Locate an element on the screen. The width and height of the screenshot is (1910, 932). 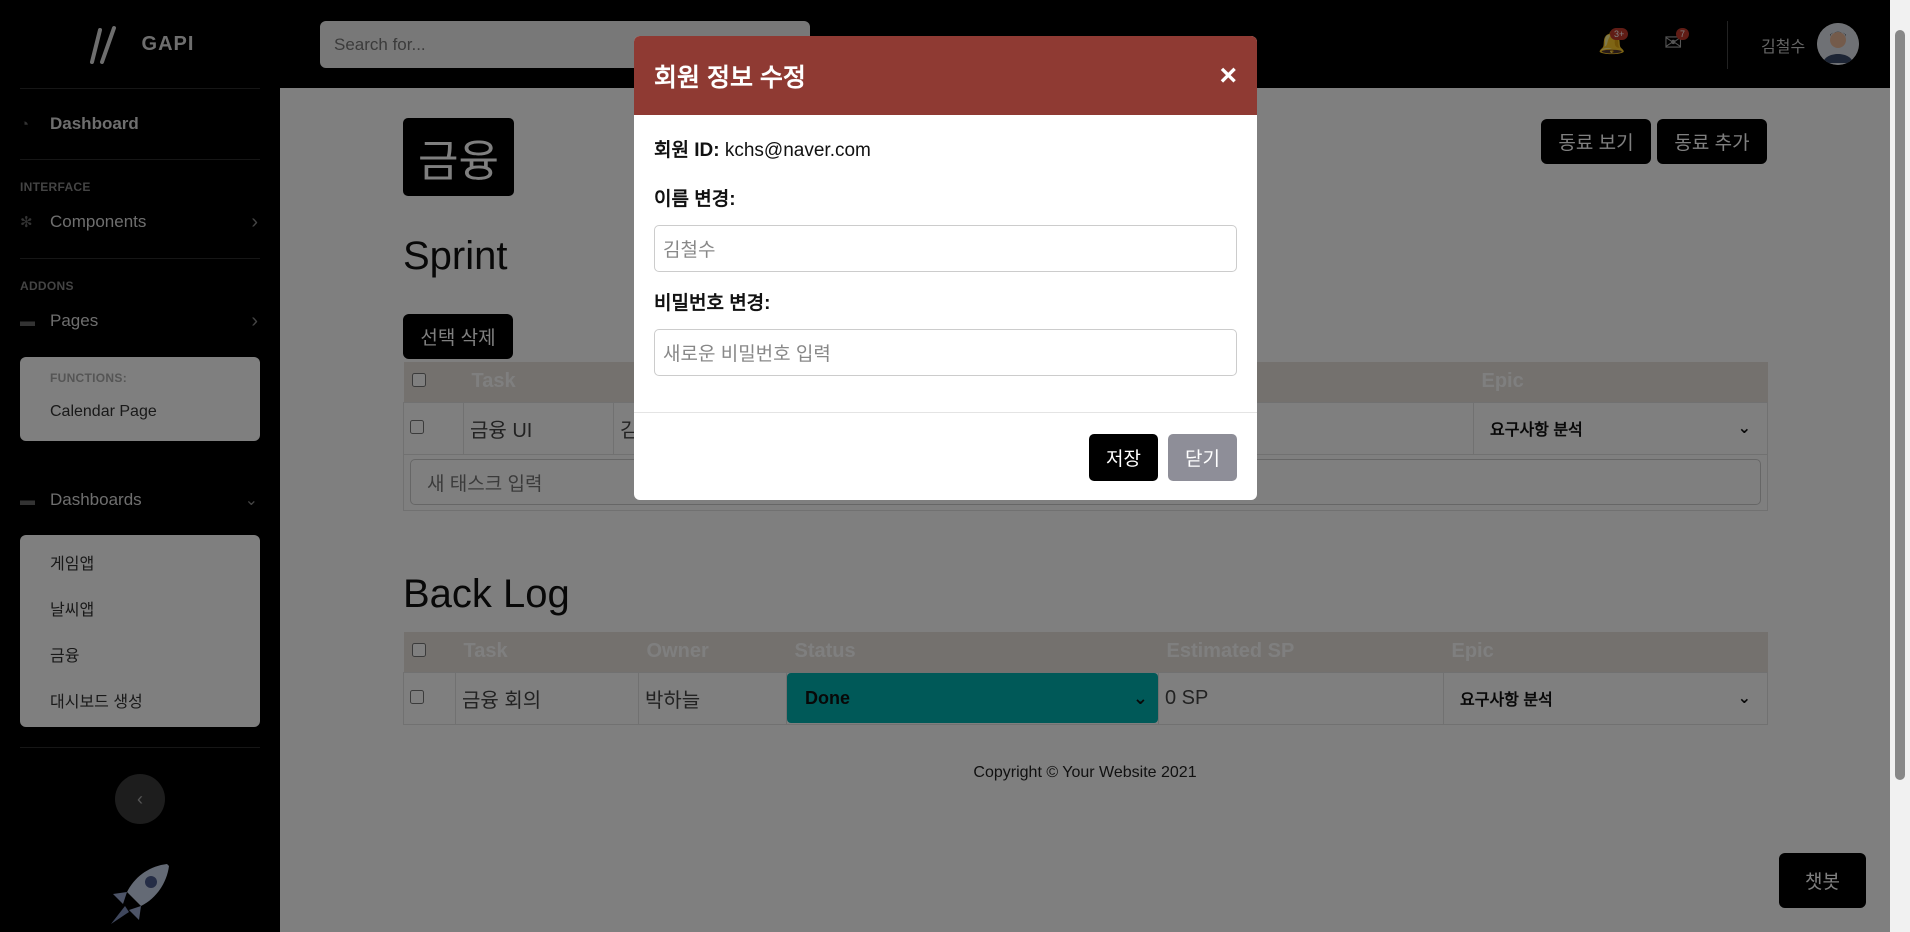
save-button: 저장 is located at coordinates (1123, 457).